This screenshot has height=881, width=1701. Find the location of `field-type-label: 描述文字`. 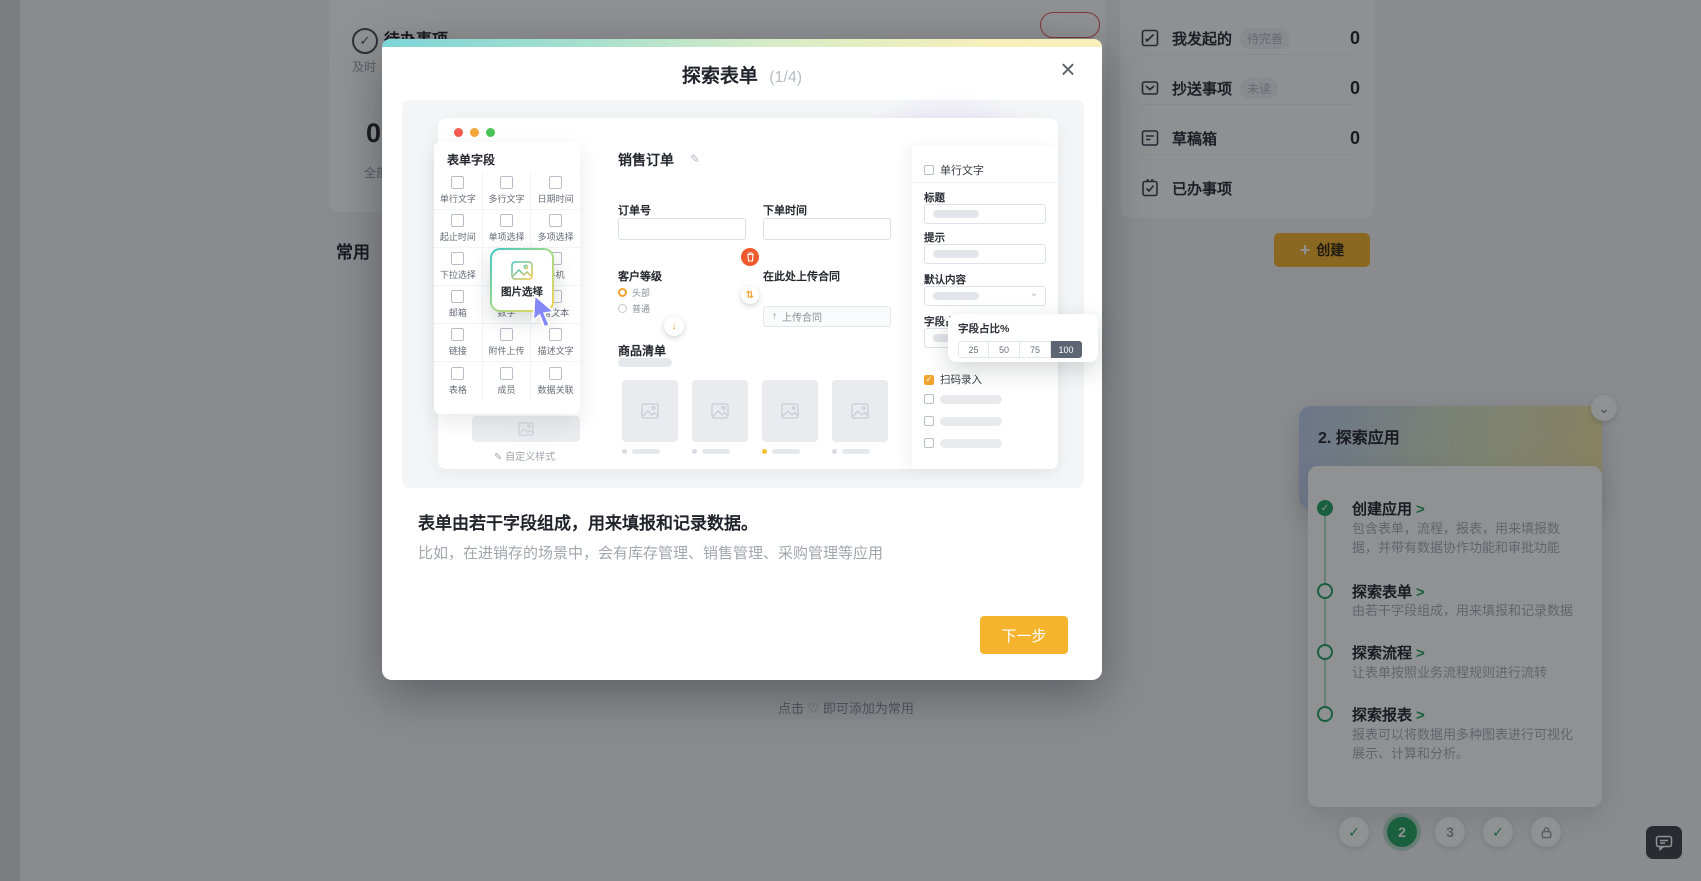

field-type-label: 描述文字 is located at coordinates (555, 351).